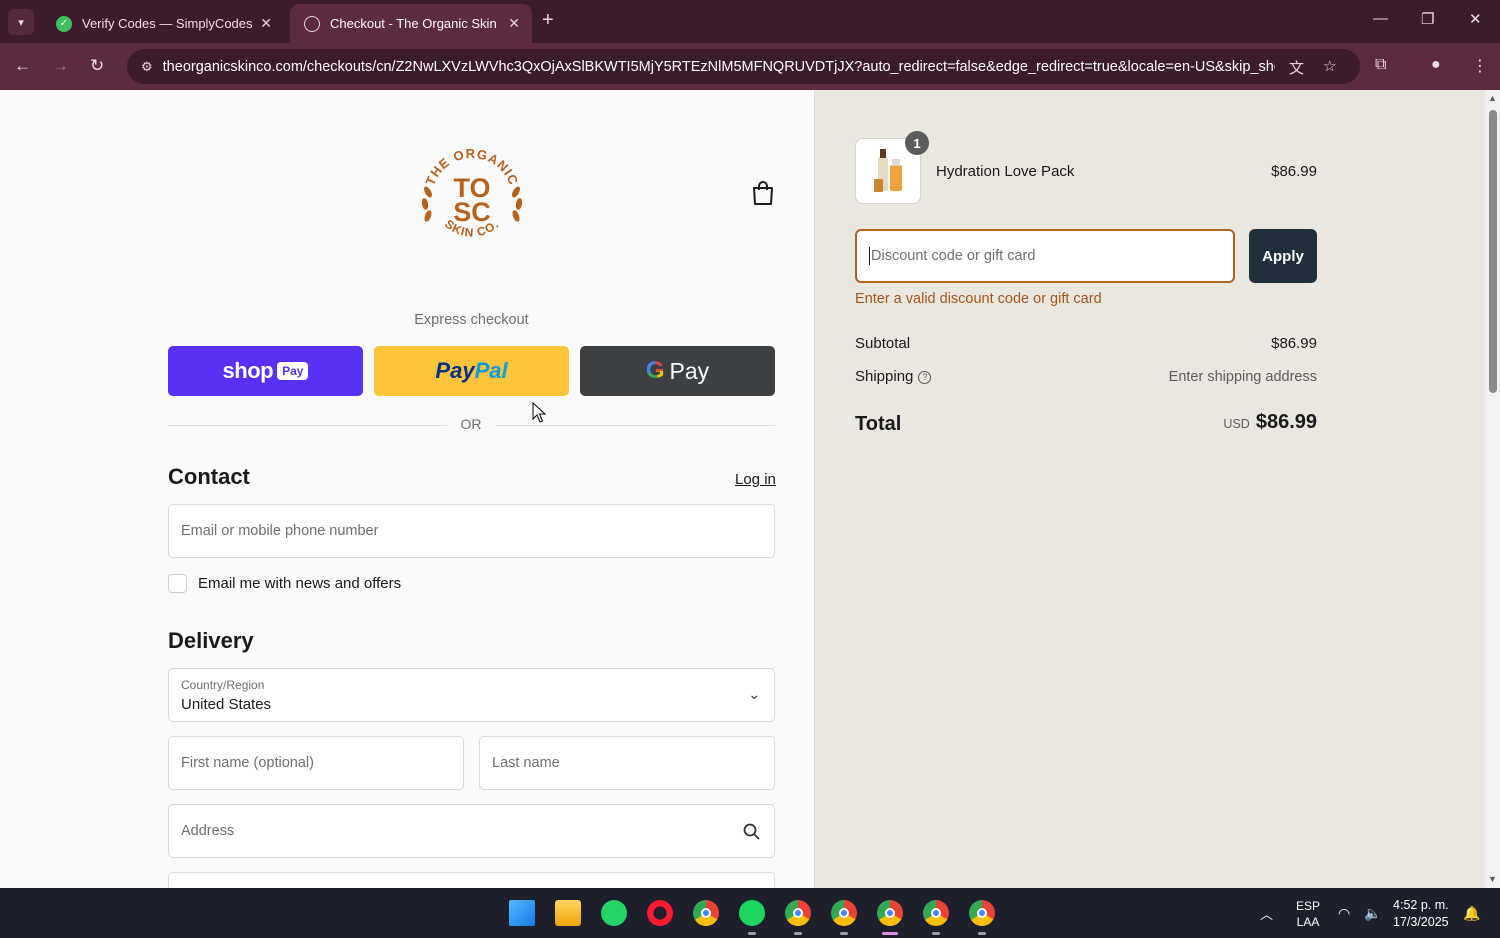  What do you see at coordinates (471, 831) in the screenshot?
I see `address-field: Address` at bounding box center [471, 831].